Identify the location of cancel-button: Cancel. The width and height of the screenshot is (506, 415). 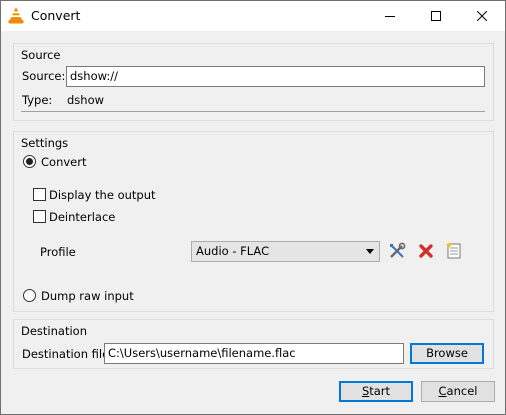
(458, 391).